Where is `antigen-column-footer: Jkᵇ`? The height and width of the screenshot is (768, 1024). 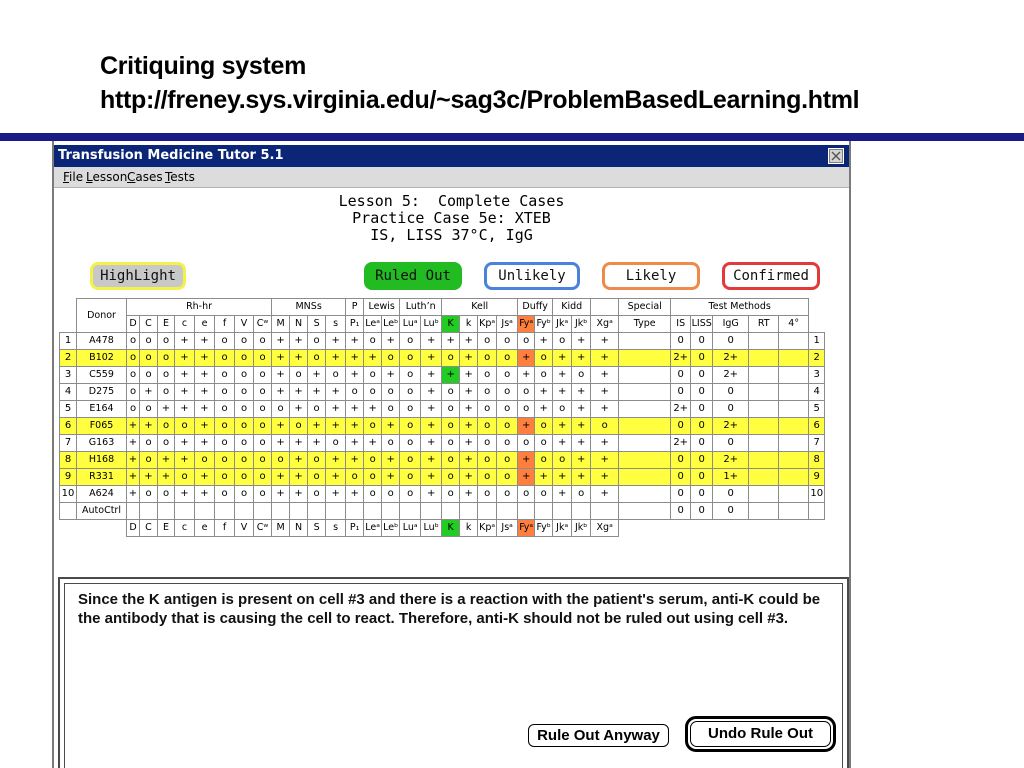 antigen-column-footer: Jkᵇ is located at coordinates (581, 528).